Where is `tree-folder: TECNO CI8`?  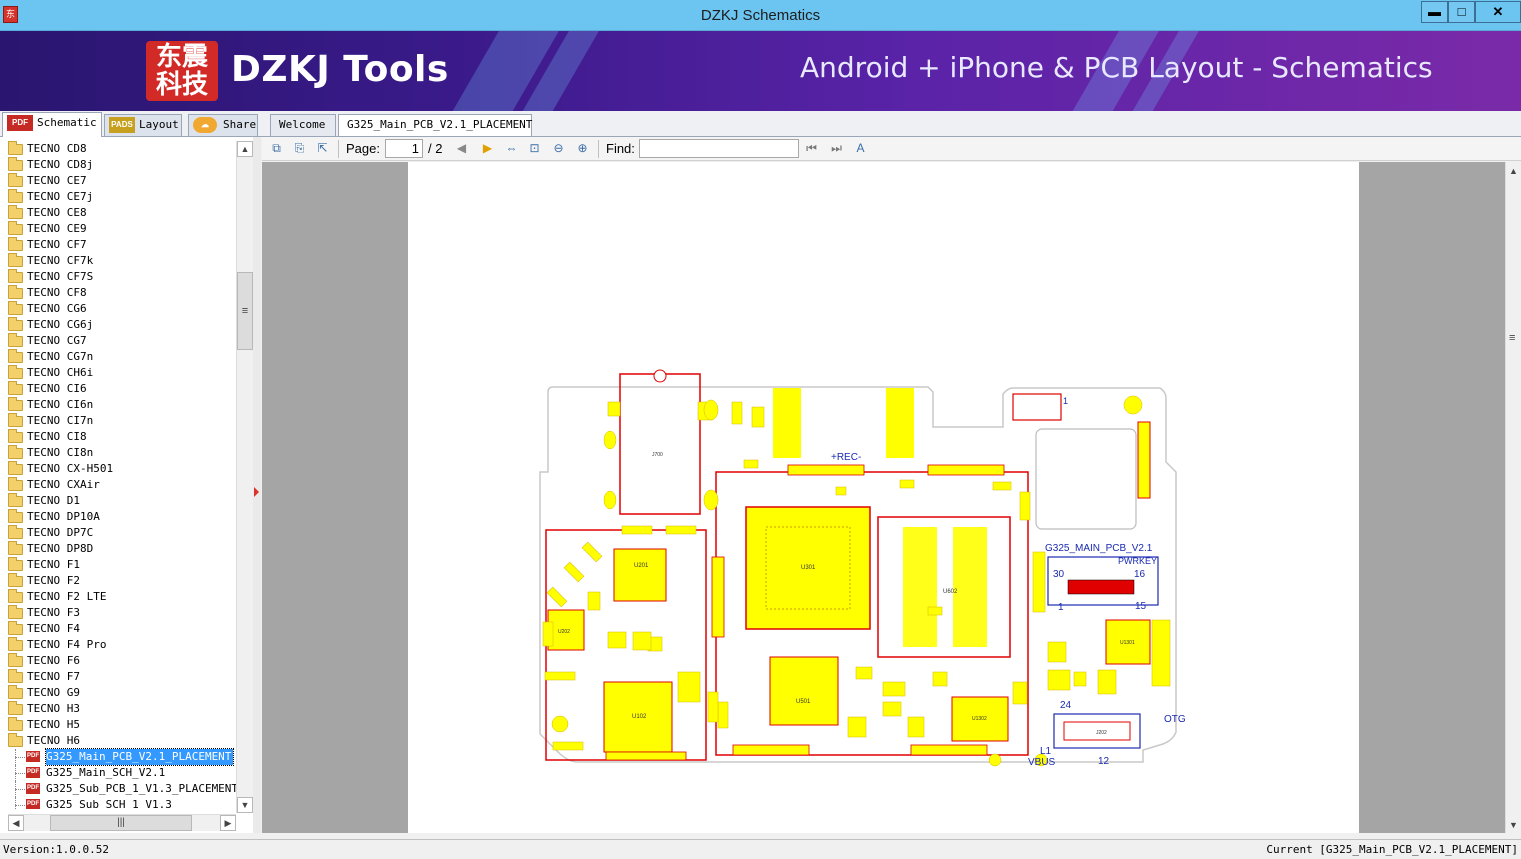 tree-folder: TECNO CI8 is located at coordinates (118, 437).